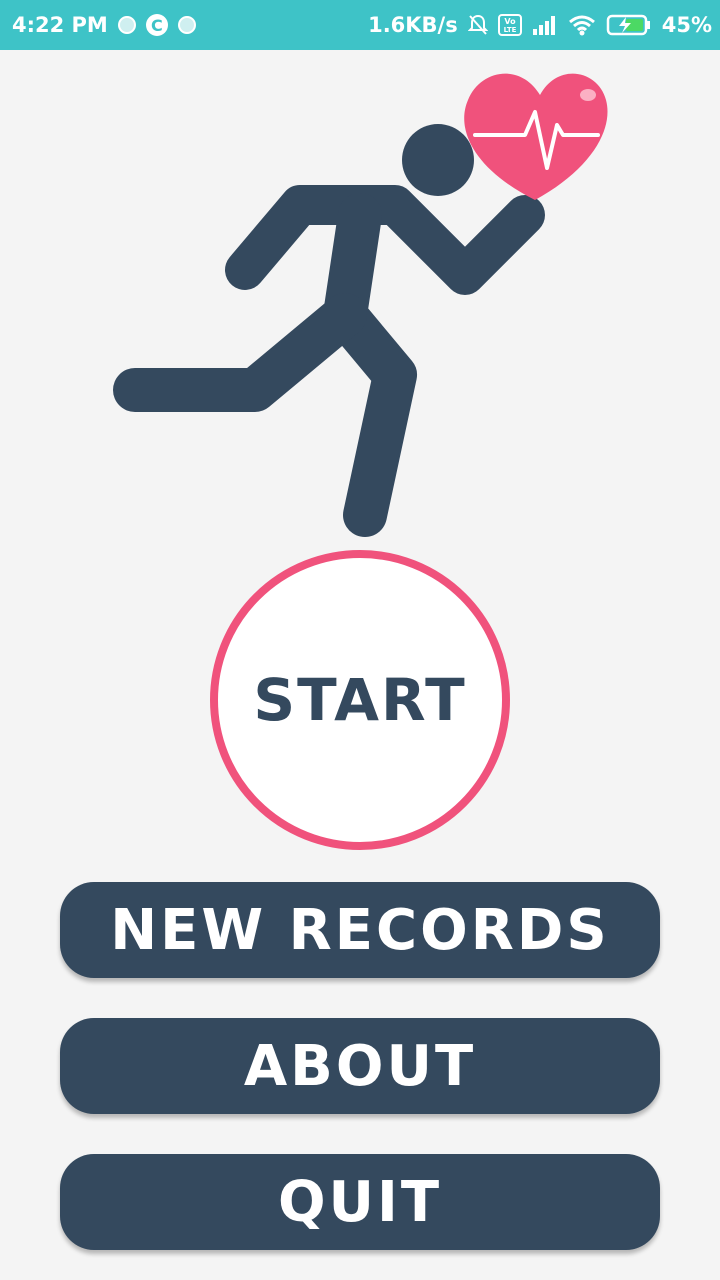 The image size is (720, 1280). I want to click on status-time: 4:22 PM, so click(60, 25).